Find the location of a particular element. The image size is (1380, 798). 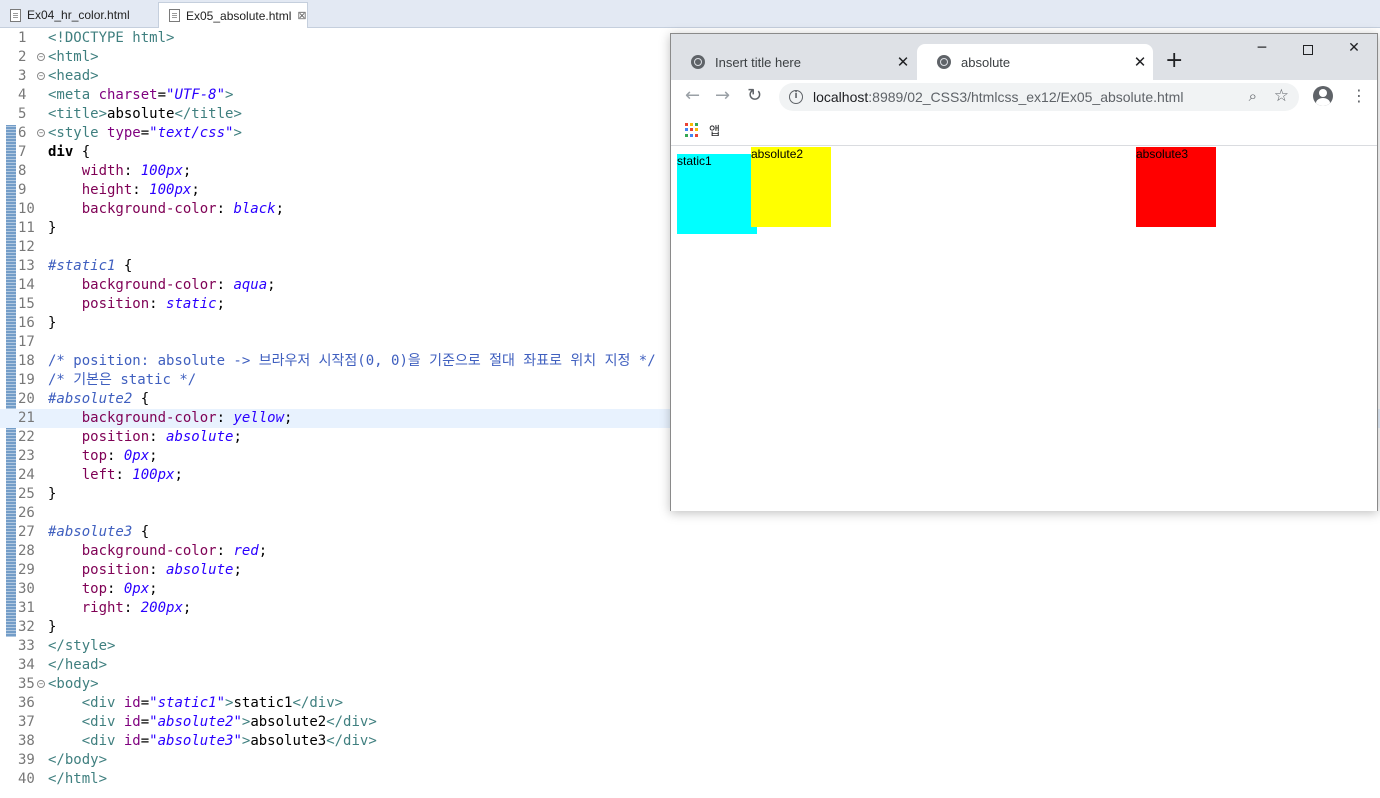

code-token: "absolute2" is located at coordinates (195, 722).